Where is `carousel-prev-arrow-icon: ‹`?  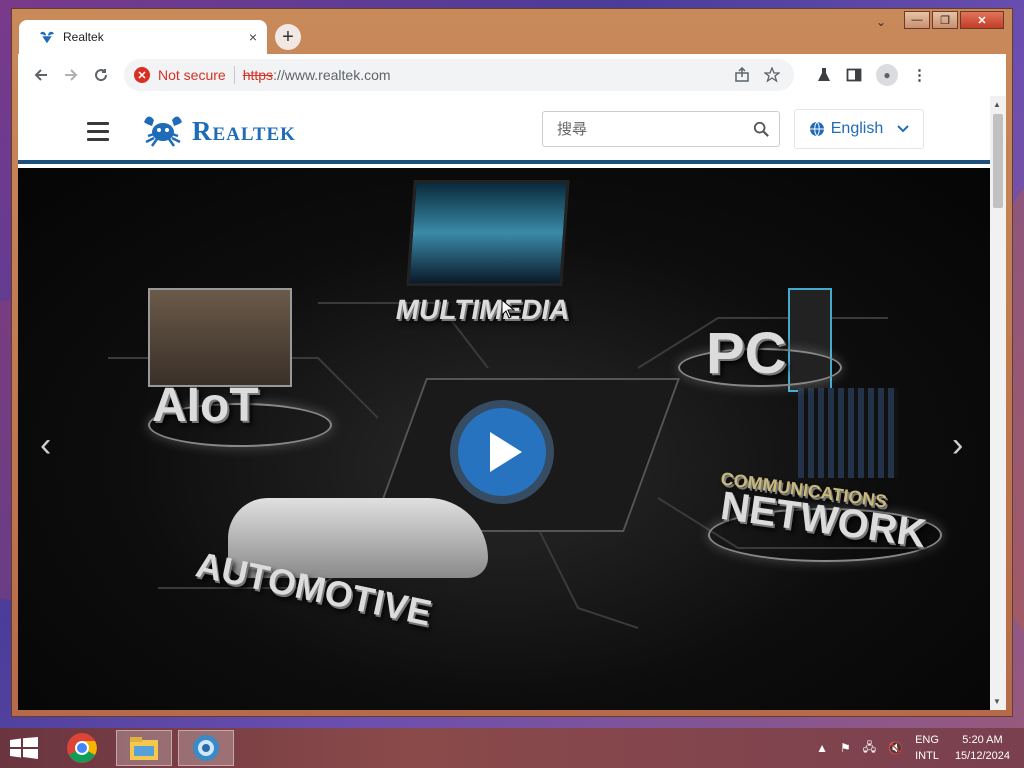 carousel-prev-arrow-icon: ‹ is located at coordinates (45, 445).